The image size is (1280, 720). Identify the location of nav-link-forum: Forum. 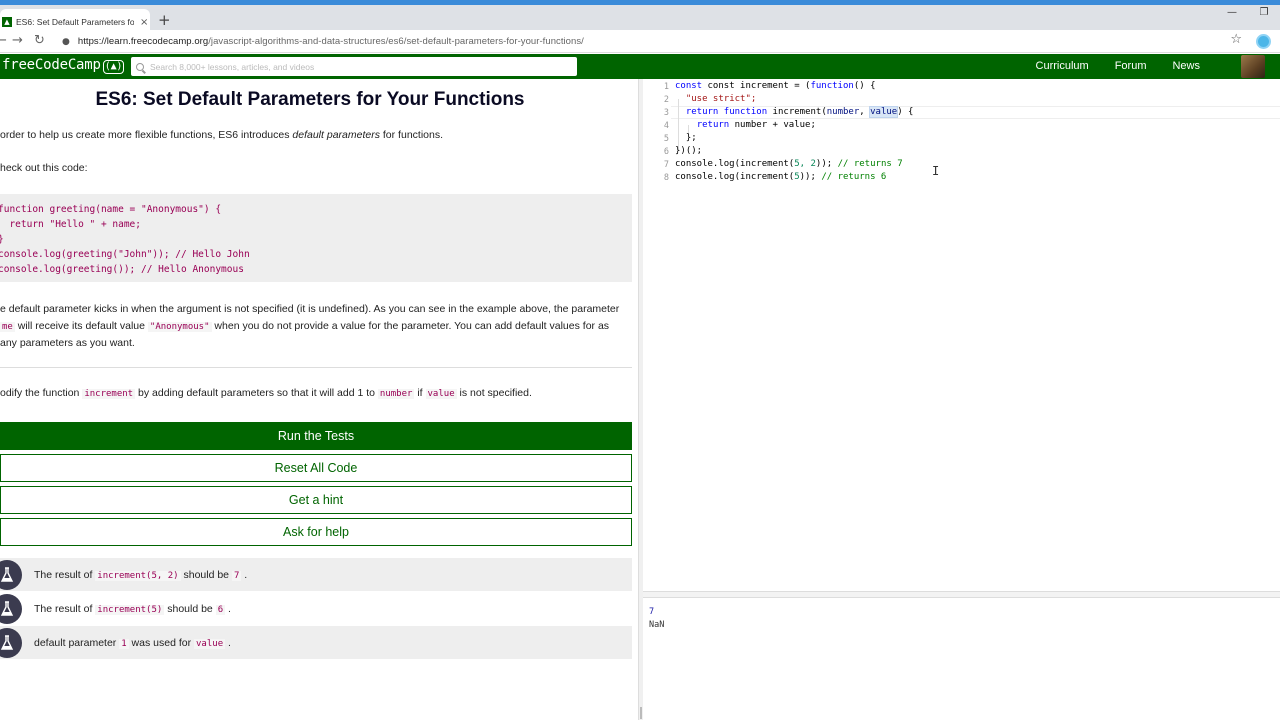
(1131, 66).